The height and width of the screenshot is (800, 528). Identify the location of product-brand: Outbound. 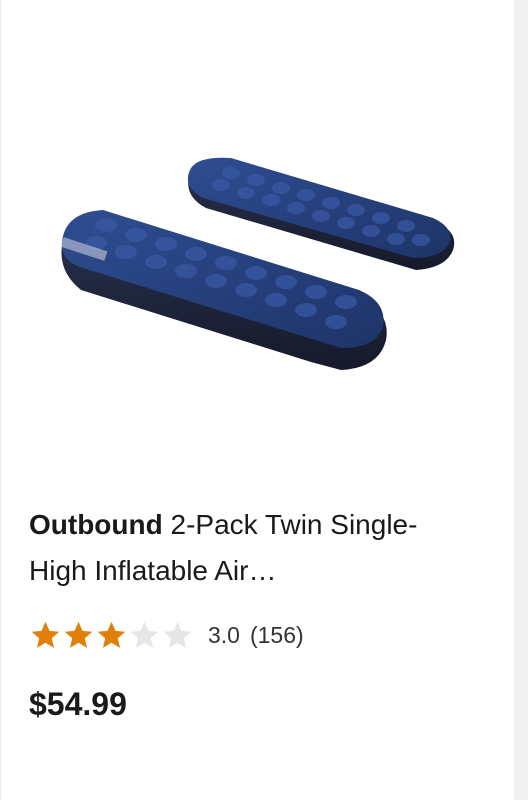
(96, 524).